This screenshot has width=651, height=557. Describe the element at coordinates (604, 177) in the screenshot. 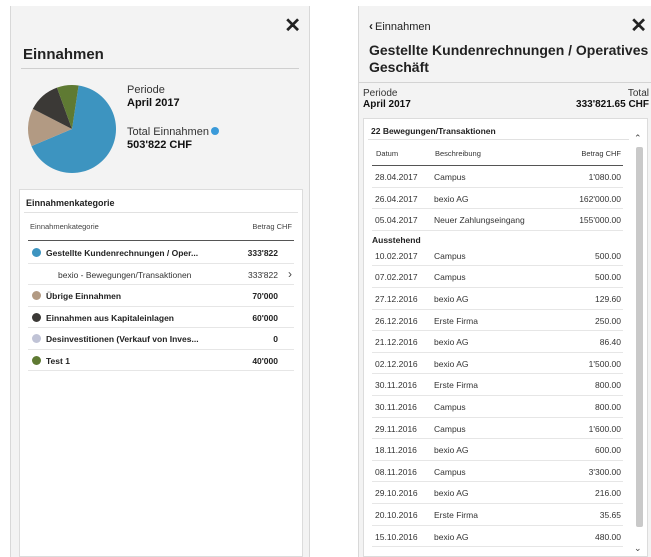

I see `amount-cell: 1'080.00` at that location.